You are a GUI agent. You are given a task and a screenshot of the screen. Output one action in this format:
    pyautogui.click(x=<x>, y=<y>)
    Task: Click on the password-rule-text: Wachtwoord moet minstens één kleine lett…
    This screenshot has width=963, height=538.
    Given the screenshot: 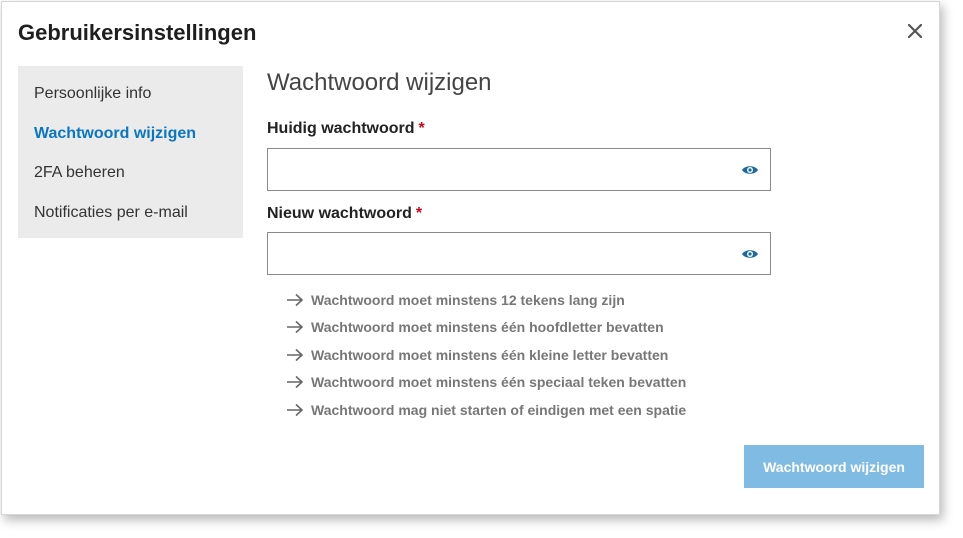 What is the action you would take?
    pyautogui.click(x=490, y=354)
    